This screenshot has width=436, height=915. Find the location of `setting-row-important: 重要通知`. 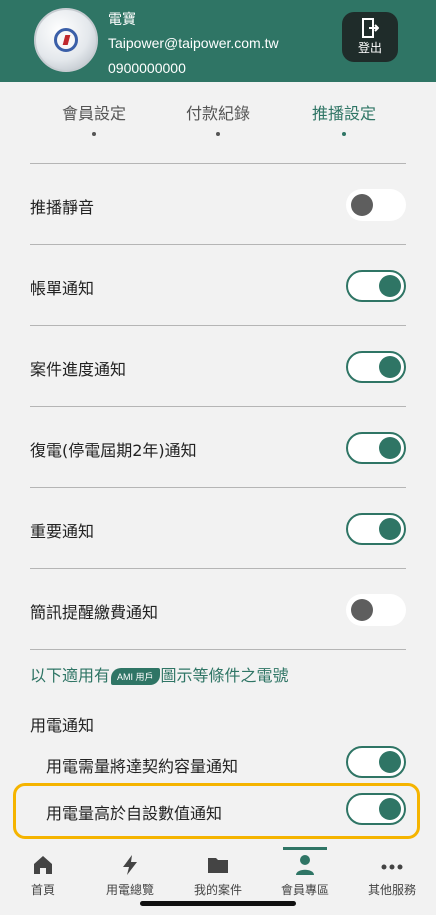

setting-row-important: 重要通知 is located at coordinates (218, 528).